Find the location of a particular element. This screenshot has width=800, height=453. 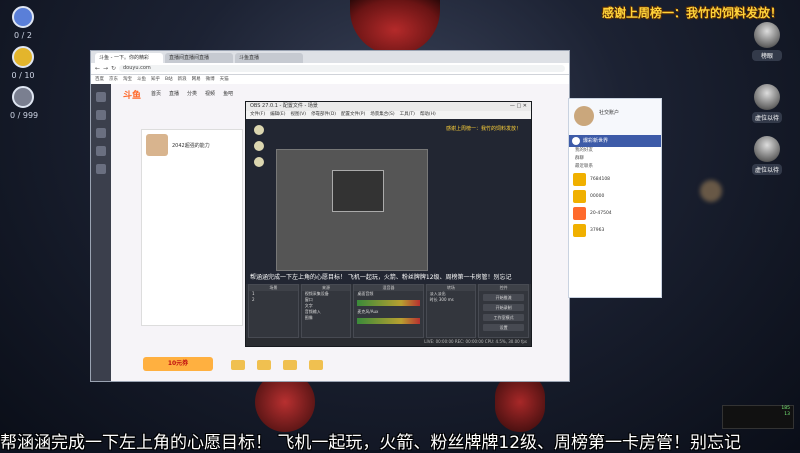

site-logo: 斗鱼 is located at coordinates (132, 94).